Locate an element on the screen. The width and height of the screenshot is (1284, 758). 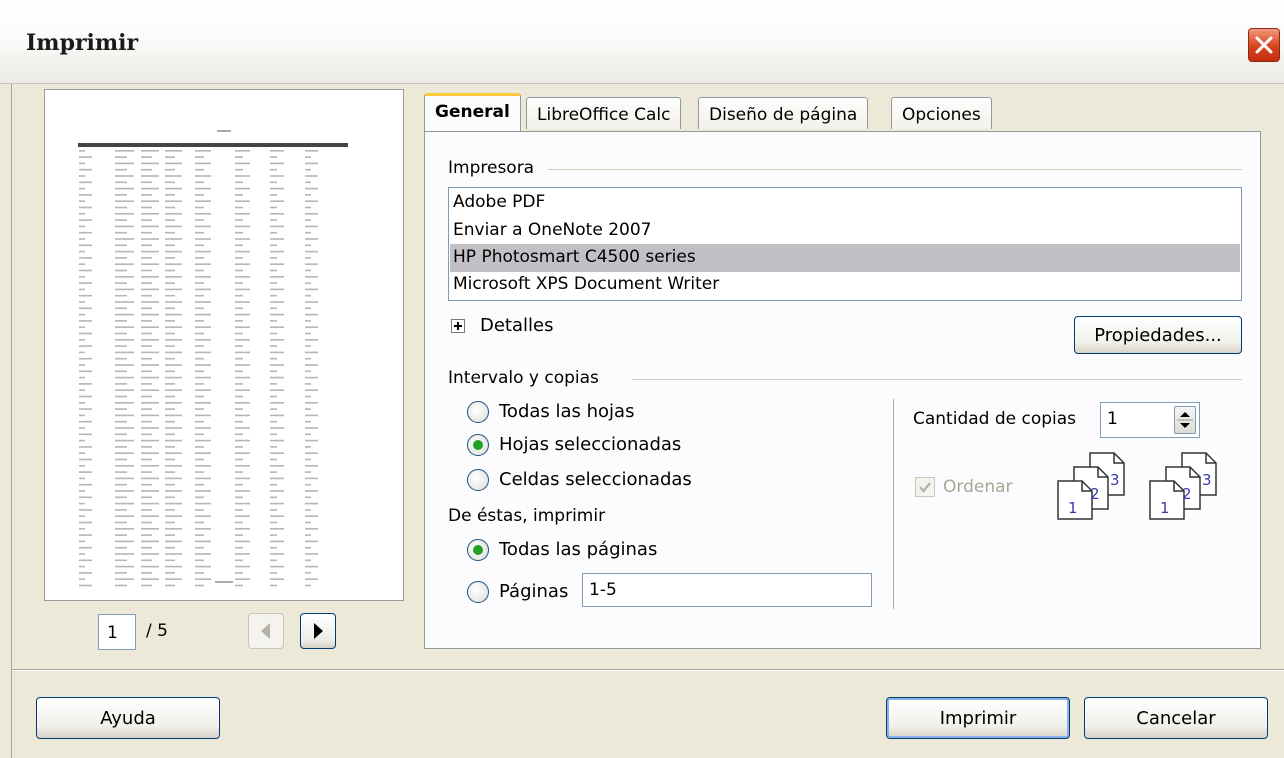
copies-spinner is located at coordinates (1185, 420).